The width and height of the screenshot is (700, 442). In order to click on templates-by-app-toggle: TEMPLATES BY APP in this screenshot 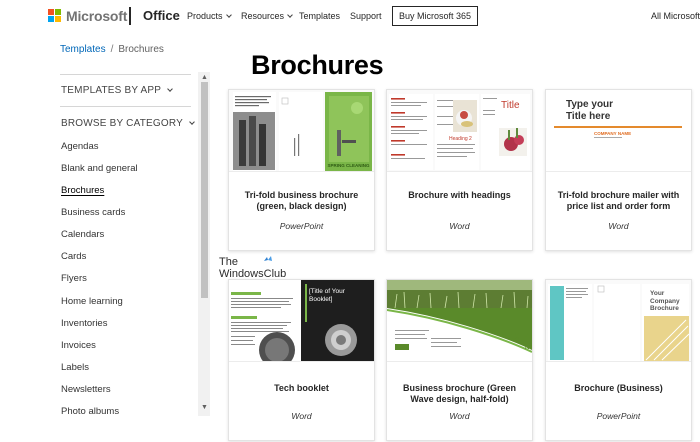, I will do `click(117, 90)`.